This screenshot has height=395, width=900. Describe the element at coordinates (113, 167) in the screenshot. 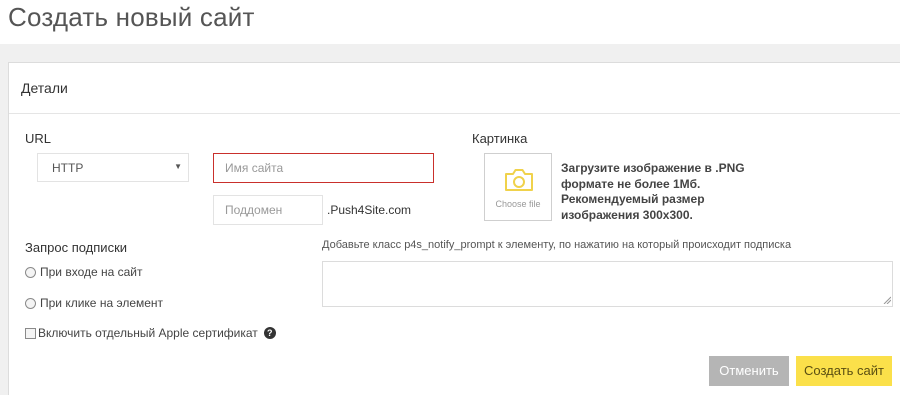

I see `protocol-select: HTTP ▼` at that location.